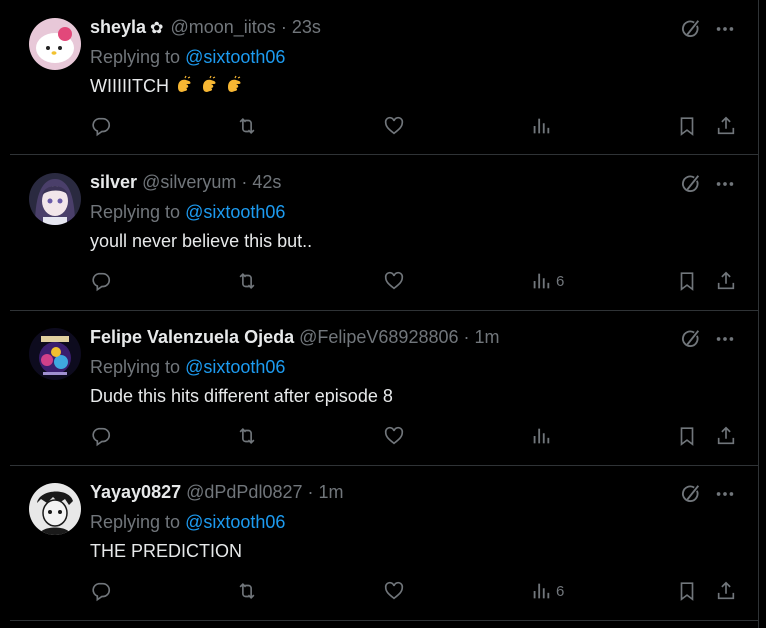  I want to click on tweet-text: WIIIIITCH, so click(167, 87).